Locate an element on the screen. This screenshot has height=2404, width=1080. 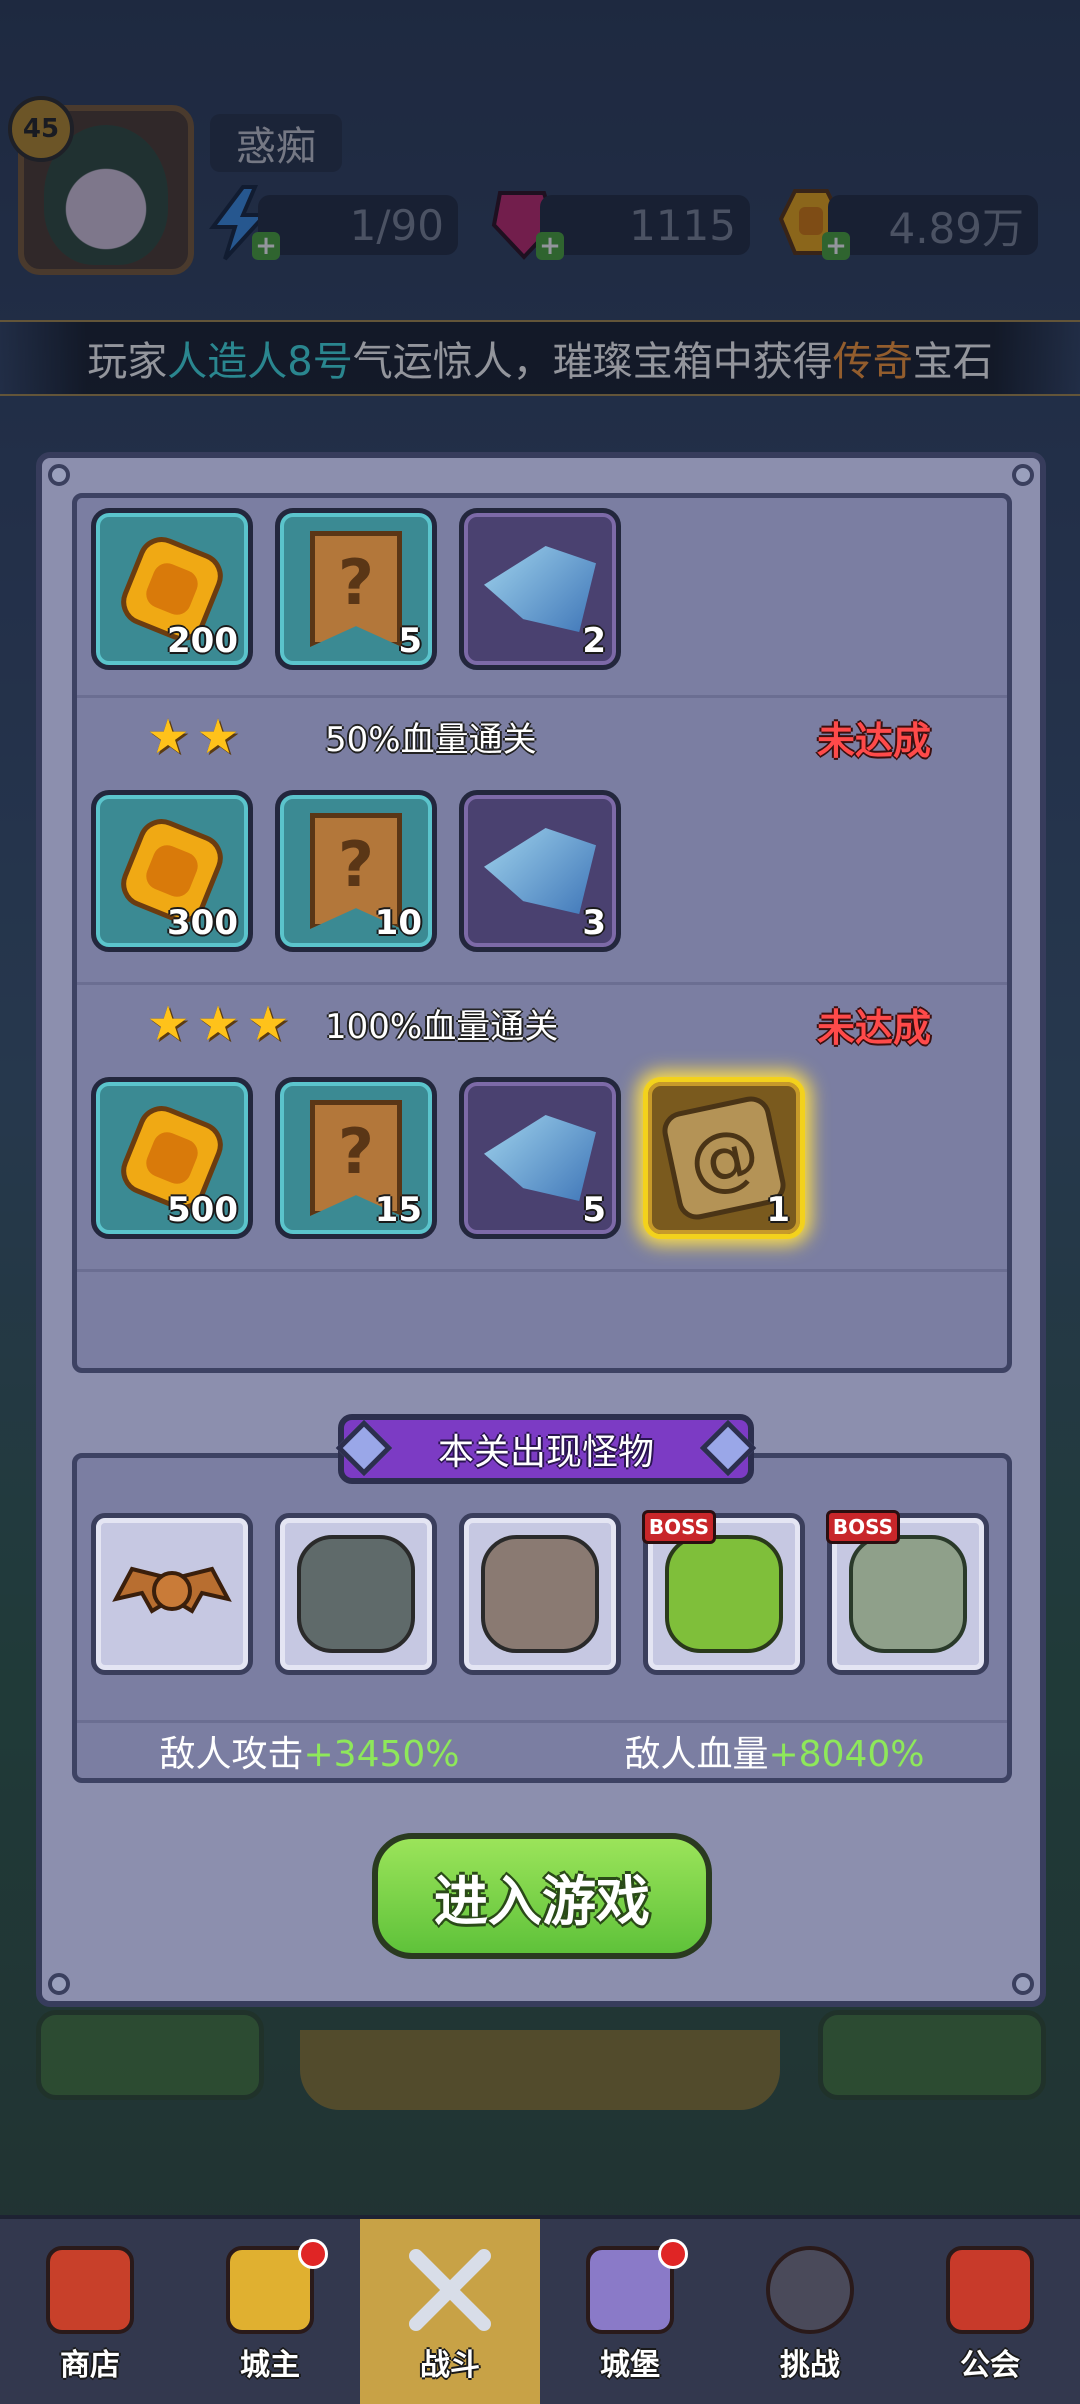
reward-items: 200 ? 5 2 is located at coordinates (356, 589).